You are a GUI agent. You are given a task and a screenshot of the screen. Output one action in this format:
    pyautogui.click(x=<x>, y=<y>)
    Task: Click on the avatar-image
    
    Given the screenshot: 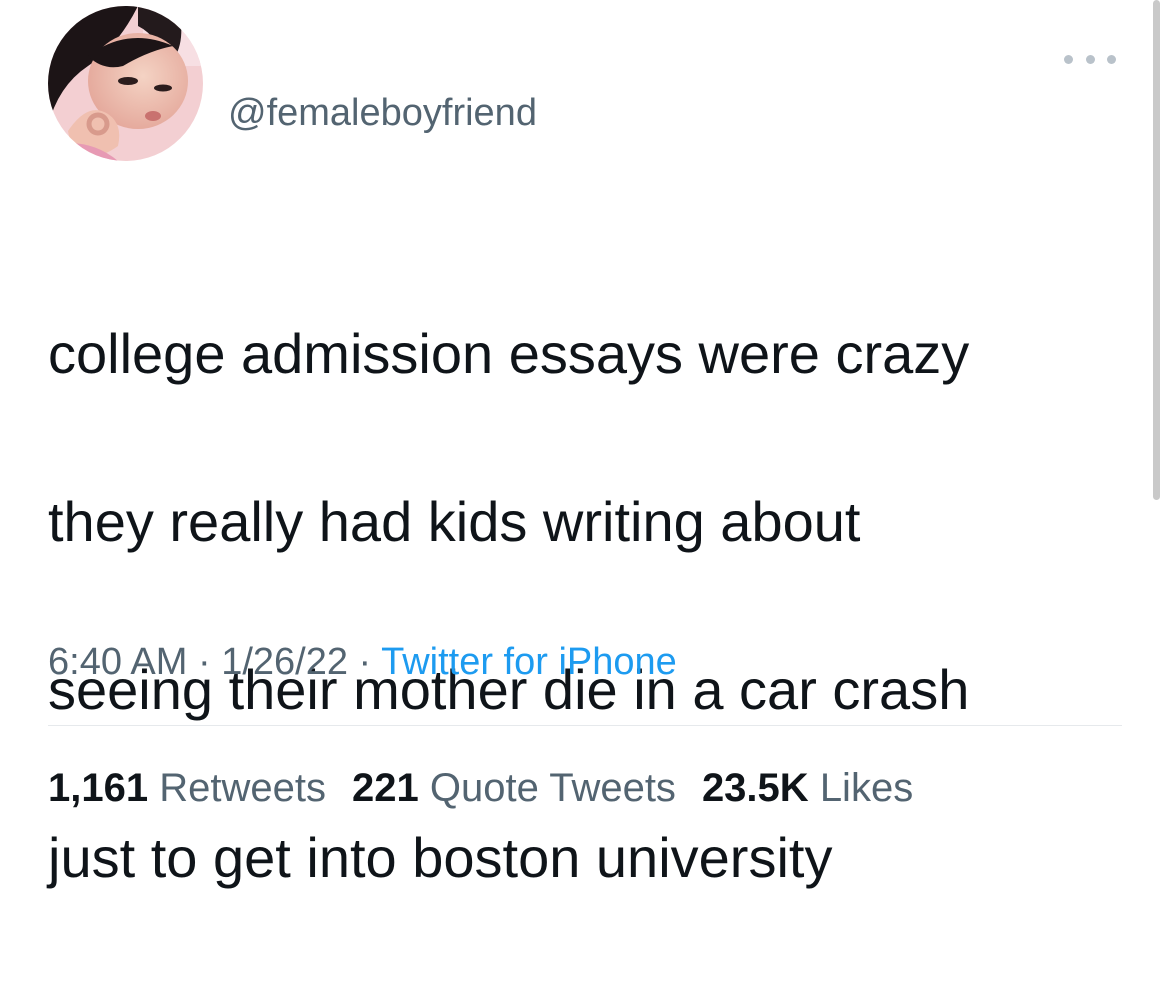 What is the action you would take?
    pyautogui.click(x=125, y=83)
    